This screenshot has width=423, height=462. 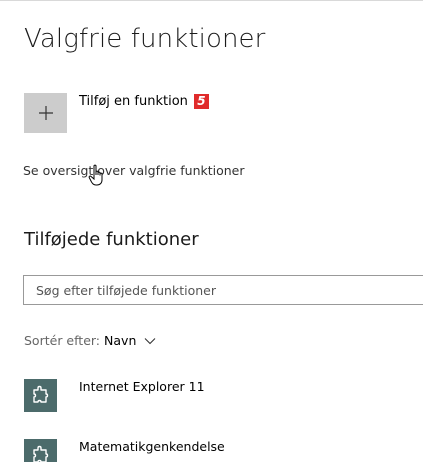 What do you see at coordinates (133, 101) in the screenshot?
I see `add-feature-text: Tilføj en funktion` at bounding box center [133, 101].